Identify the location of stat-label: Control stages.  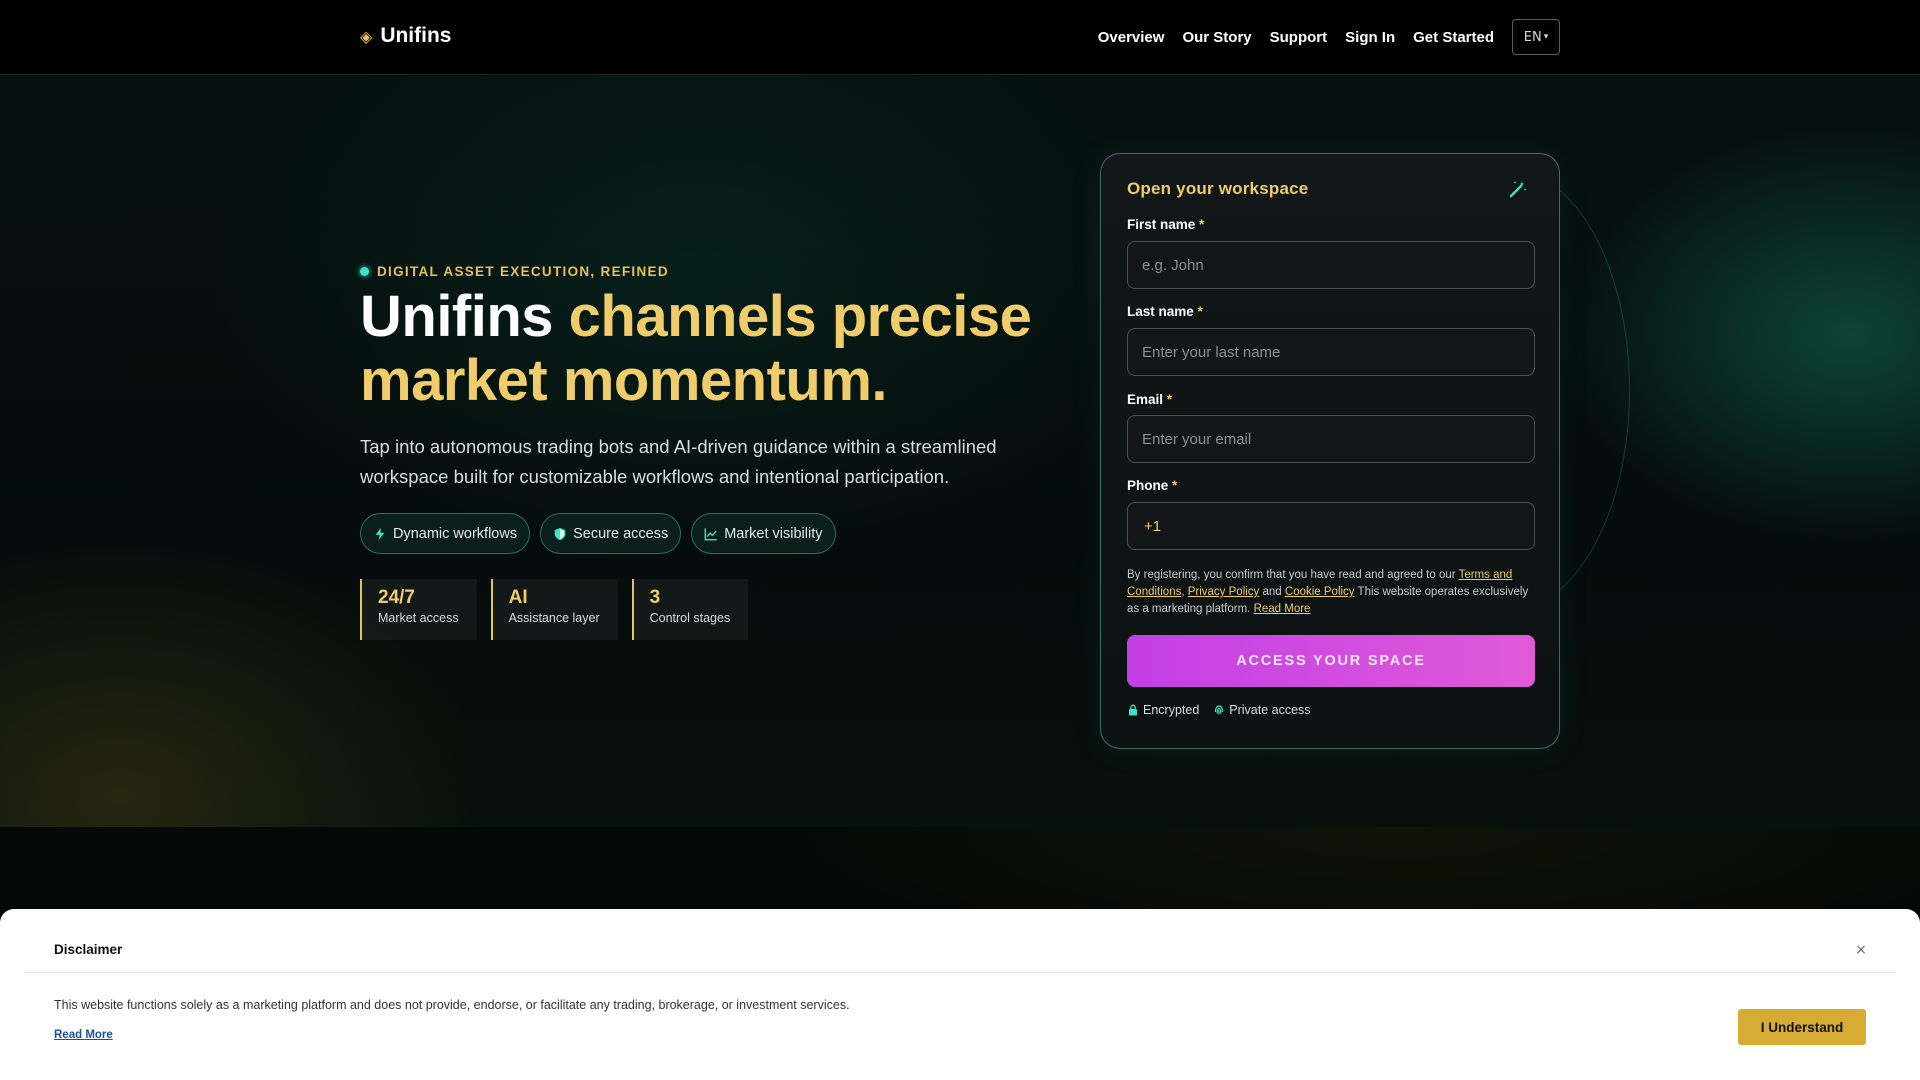
(690, 618).